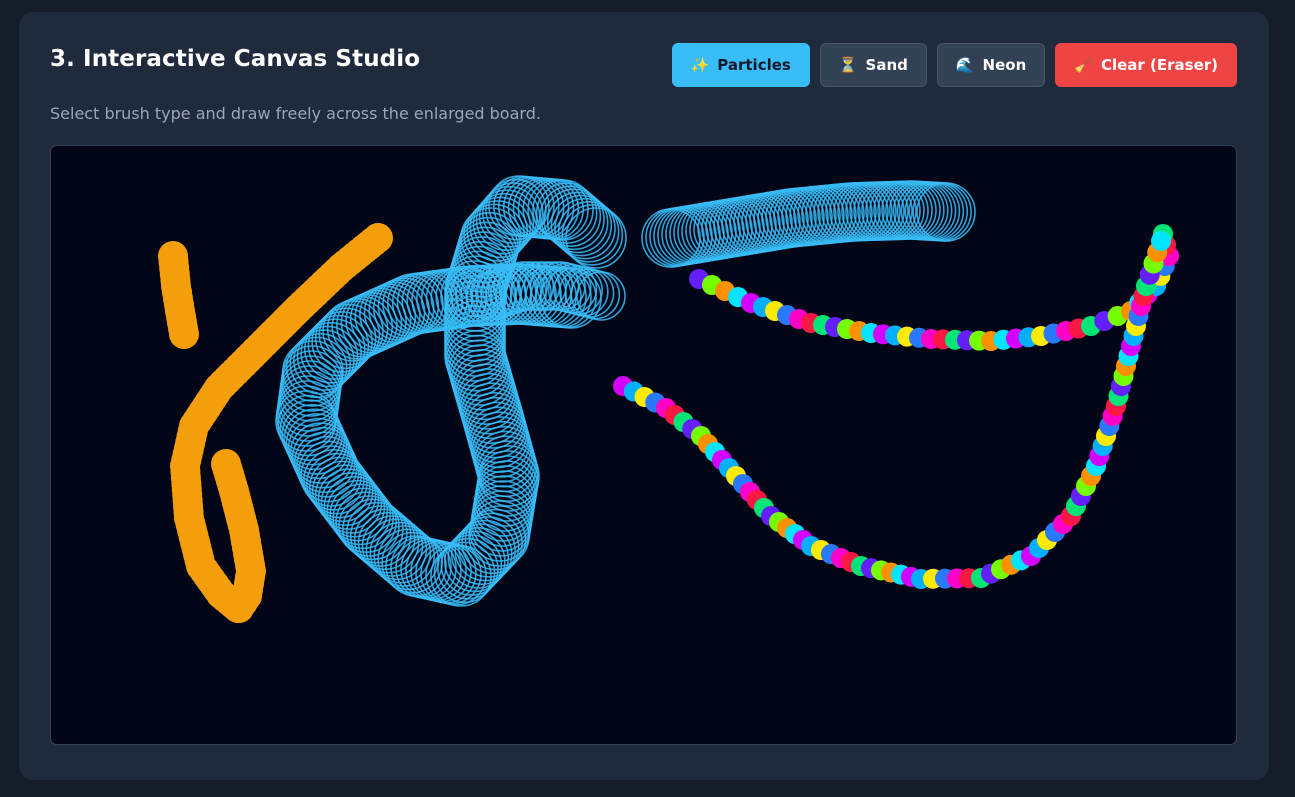 The image size is (1295, 797). What do you see at coordinates (1159, 65) in the screenshot?
I see `clear-eraser-button-label: Clear (Eraser)` at bounding box center [1159, 65].